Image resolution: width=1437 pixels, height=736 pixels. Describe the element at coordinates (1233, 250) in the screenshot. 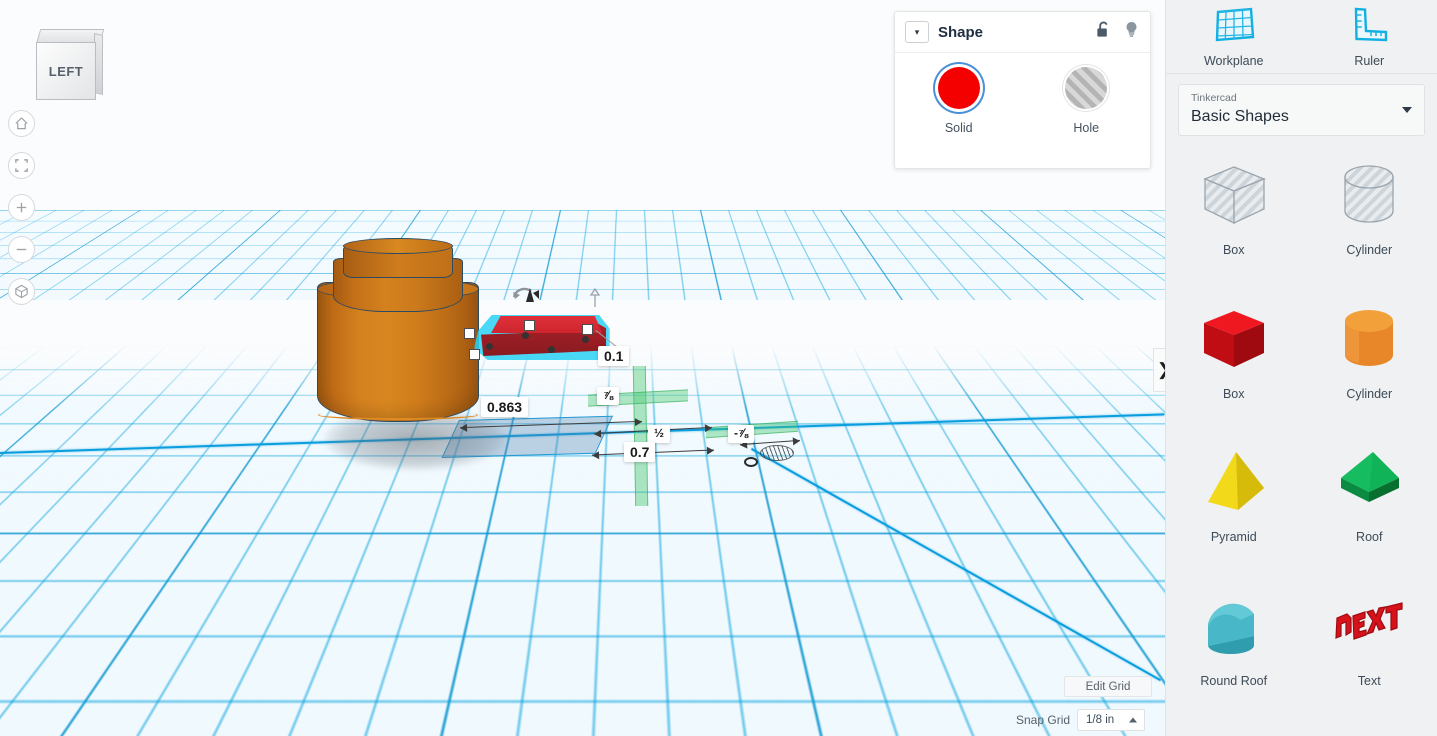

I see `shape-box-hole-label: Box` at that location.